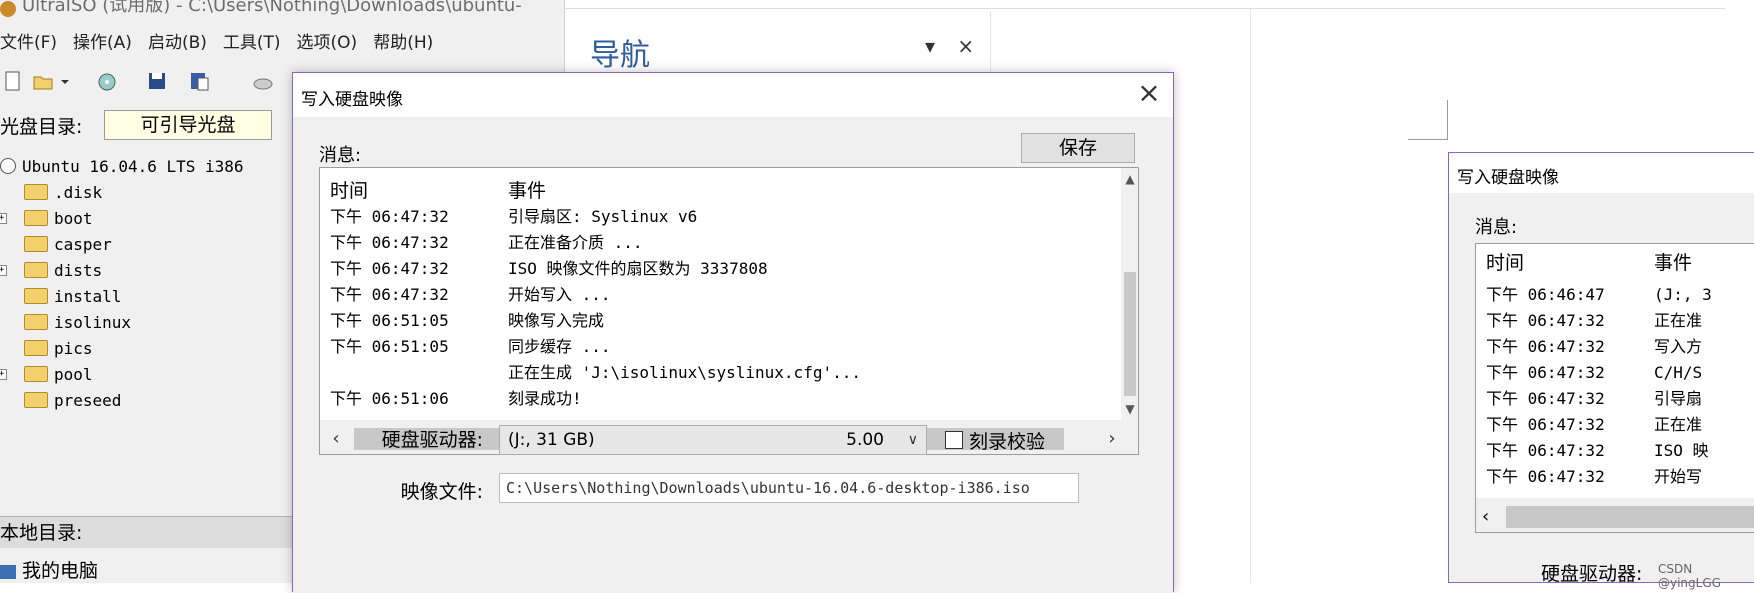  I want to click on mount-icon, so click(263, 81).